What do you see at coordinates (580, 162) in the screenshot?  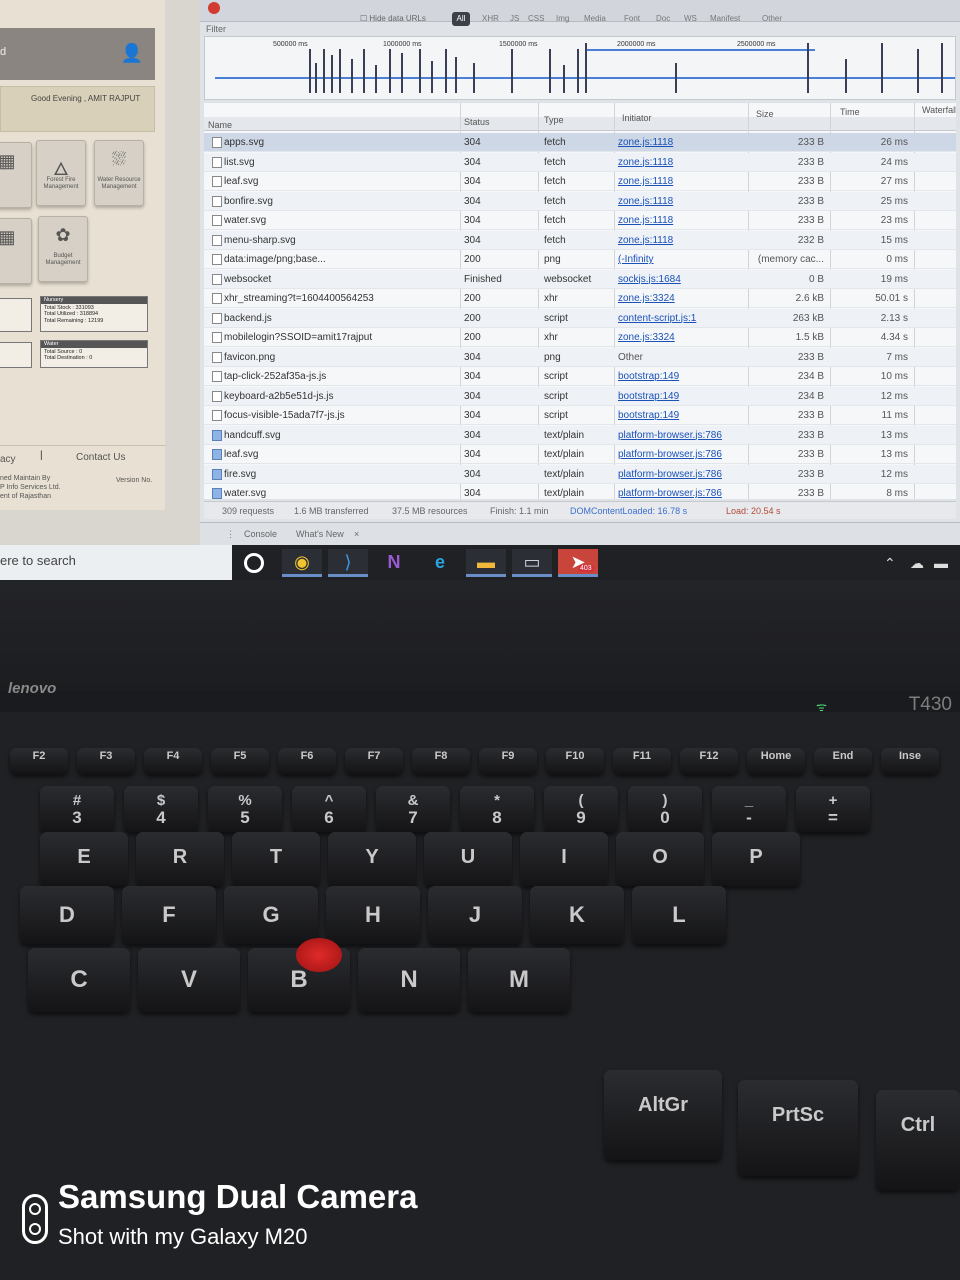 I see `table-row: list.svg 304 fetch zone.js:1118 233 B 24 ms` at bounding box center [580, 162].